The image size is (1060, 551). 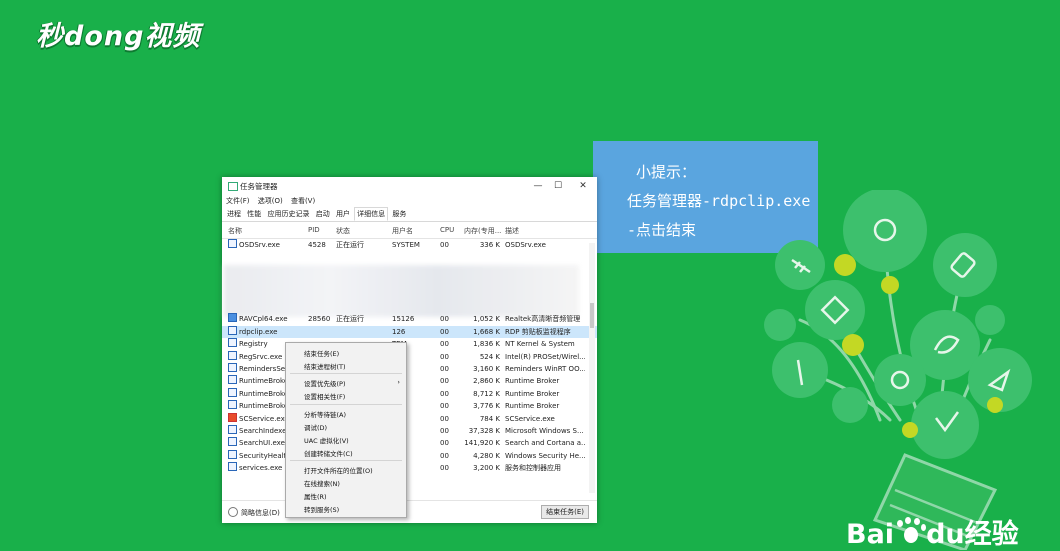 What do you see at coordinates (260, 513) in the screenshot?
I see `less-details-label: 简略信息(D)` at bounding box center [260, 513].